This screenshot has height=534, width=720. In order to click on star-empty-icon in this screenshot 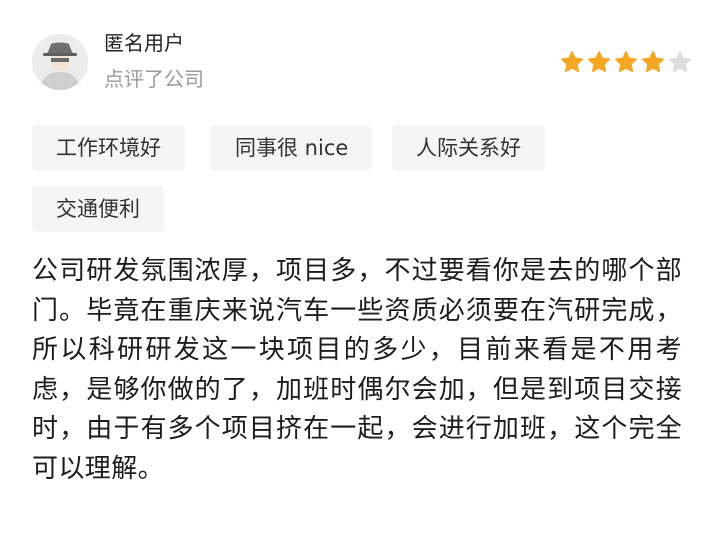, I will do `click(680, 62)`.